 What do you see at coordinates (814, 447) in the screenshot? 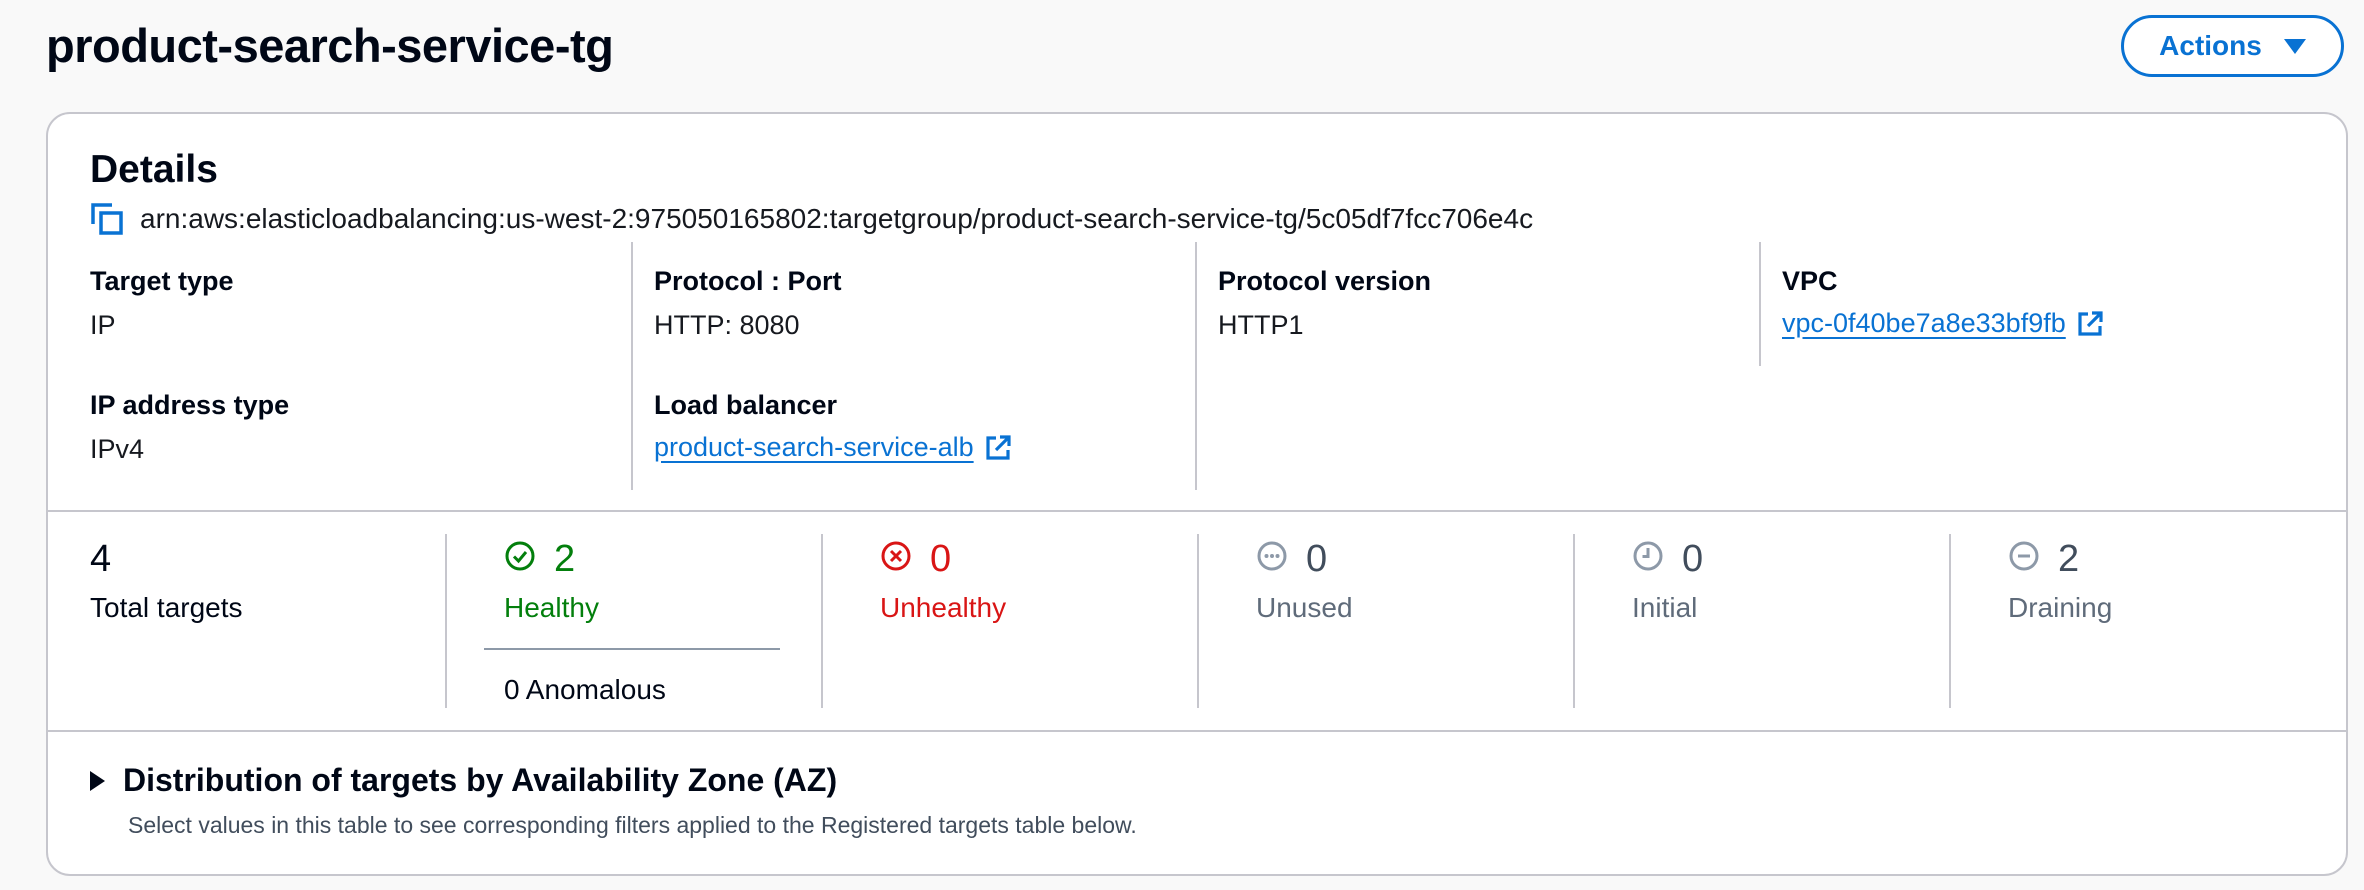
I see `load-balancer-link-text: product-search-service-alb` at bounding box center [814, 447].